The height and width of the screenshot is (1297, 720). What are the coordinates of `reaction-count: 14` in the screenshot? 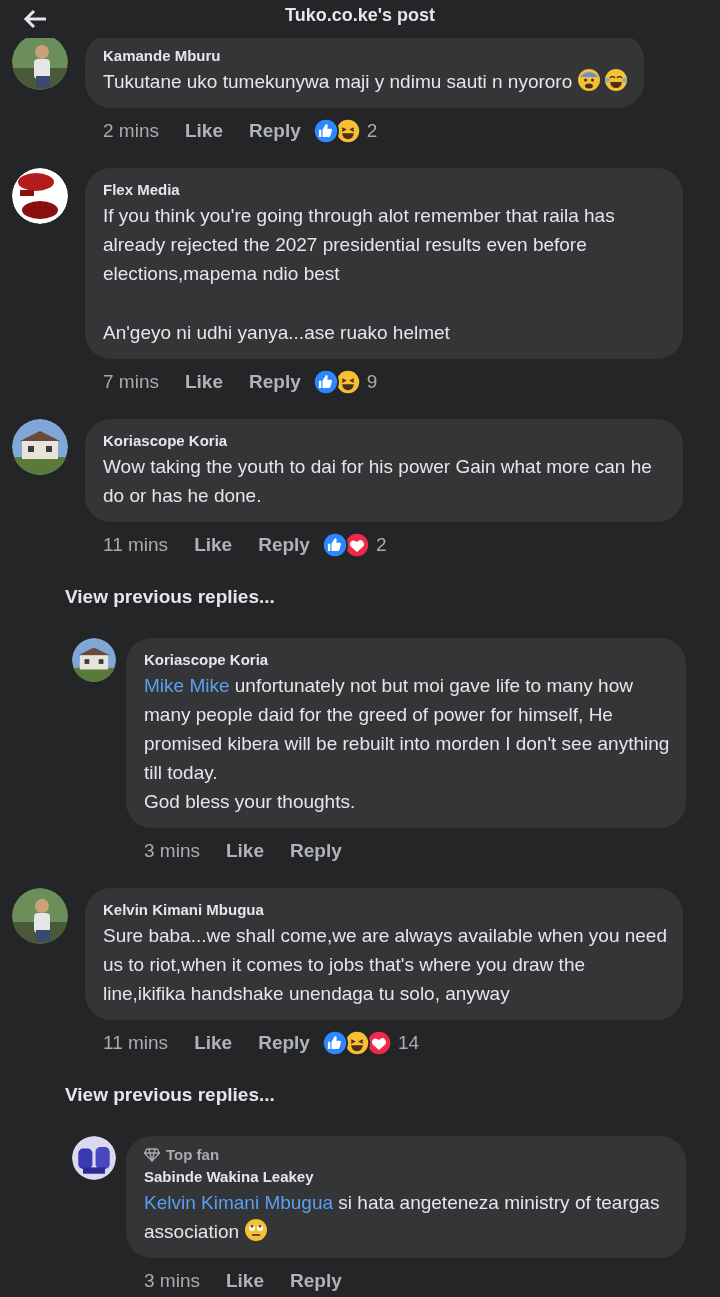 It's located at (408, 1043).